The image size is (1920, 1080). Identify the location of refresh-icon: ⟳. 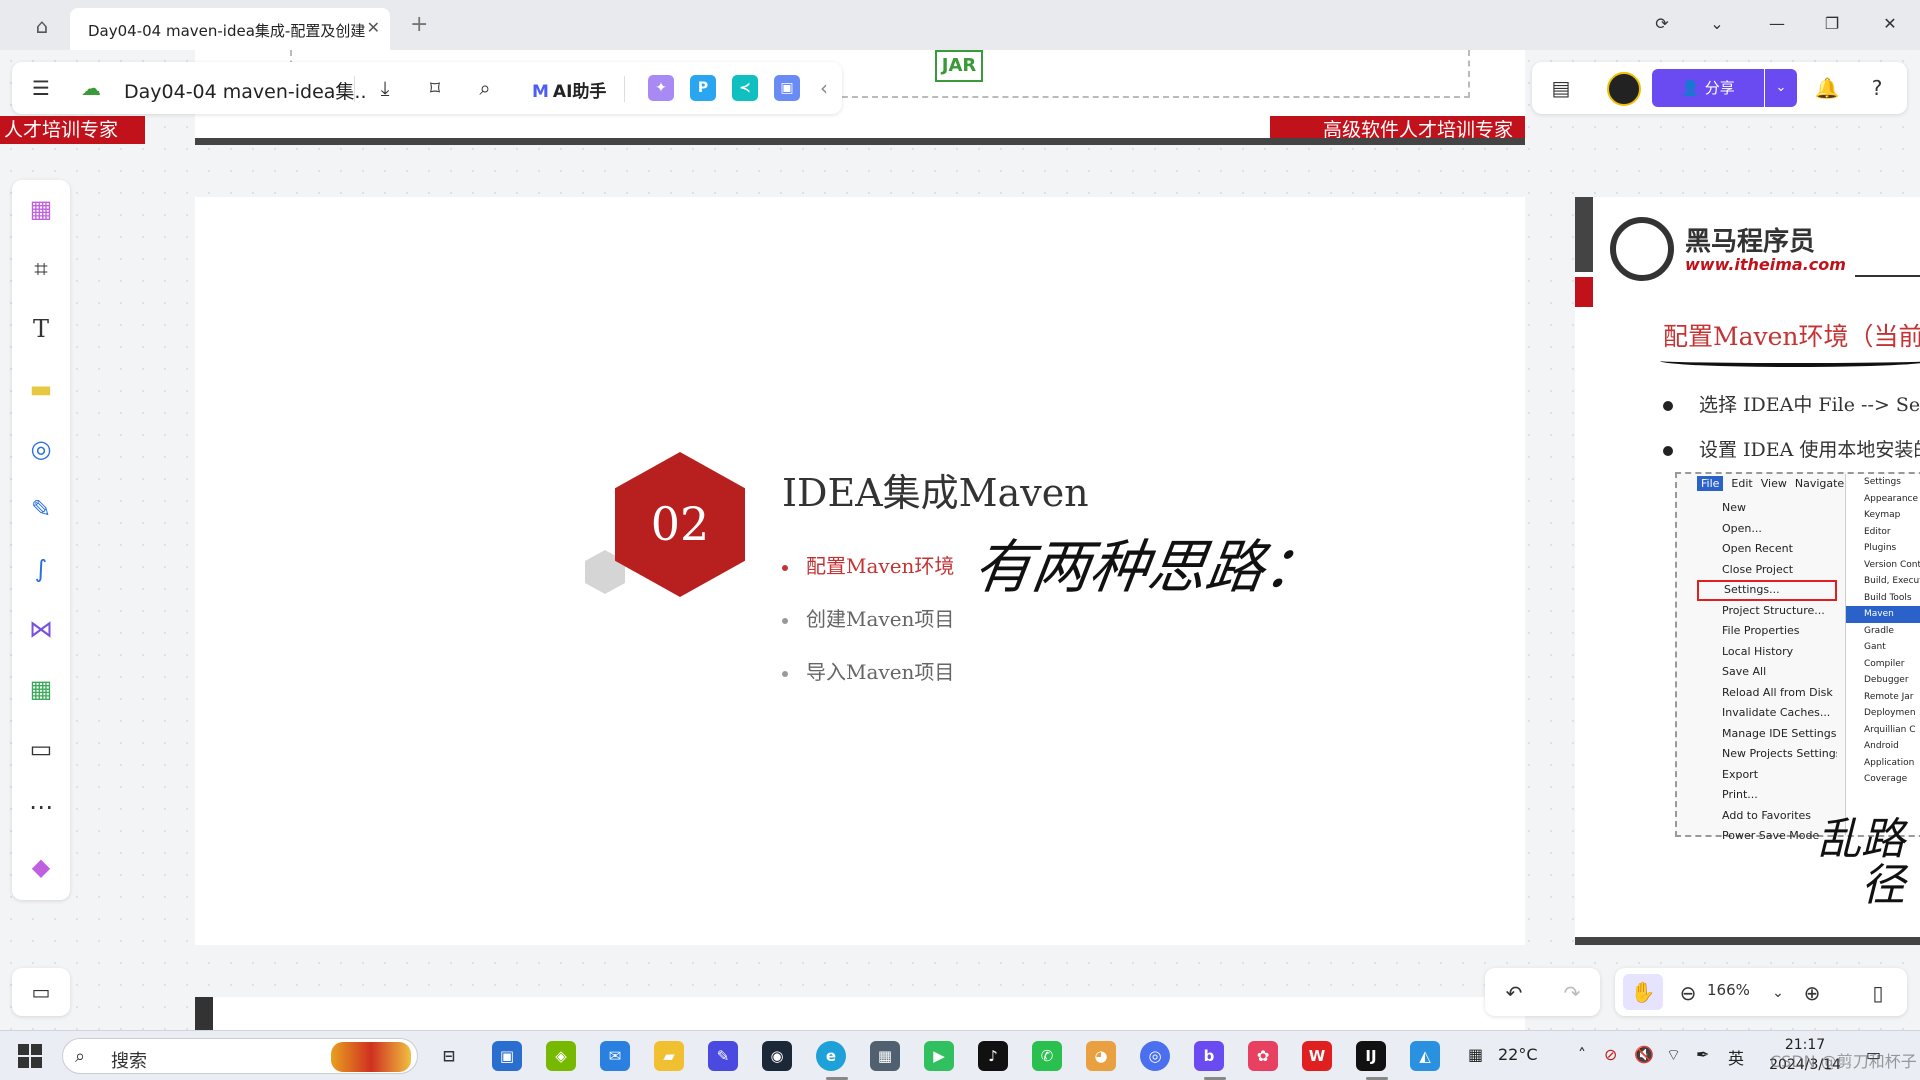
(1662, 23).